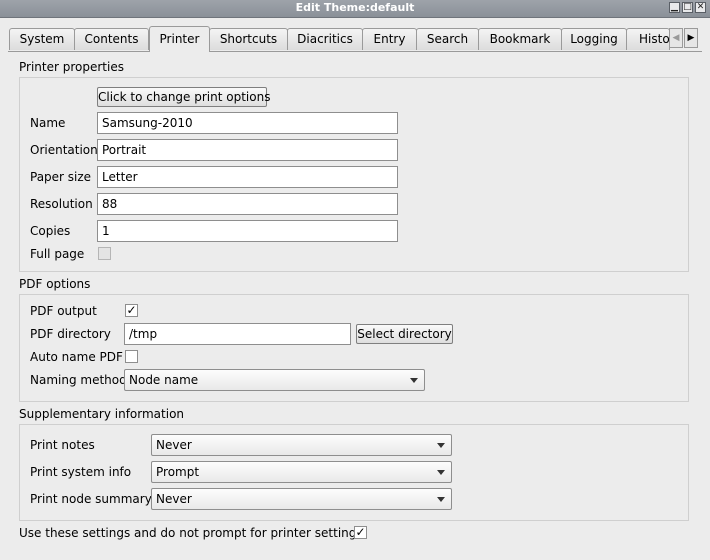 The height and width of the screenshot is (560, 710). I want to click on tab-shortcuts: Shortcuts, so click(248, 39).